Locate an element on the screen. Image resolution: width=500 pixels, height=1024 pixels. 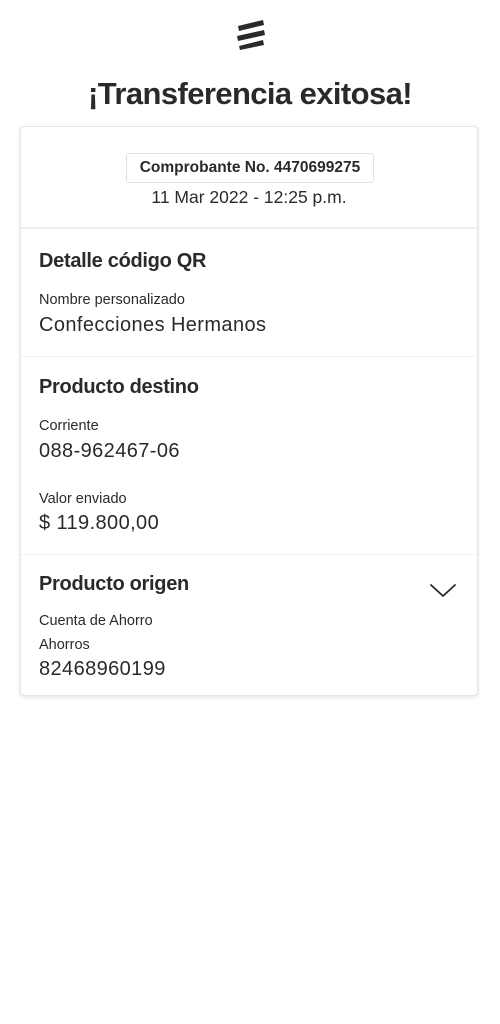
bank-logo-icon is located at coordinates (251, 34).